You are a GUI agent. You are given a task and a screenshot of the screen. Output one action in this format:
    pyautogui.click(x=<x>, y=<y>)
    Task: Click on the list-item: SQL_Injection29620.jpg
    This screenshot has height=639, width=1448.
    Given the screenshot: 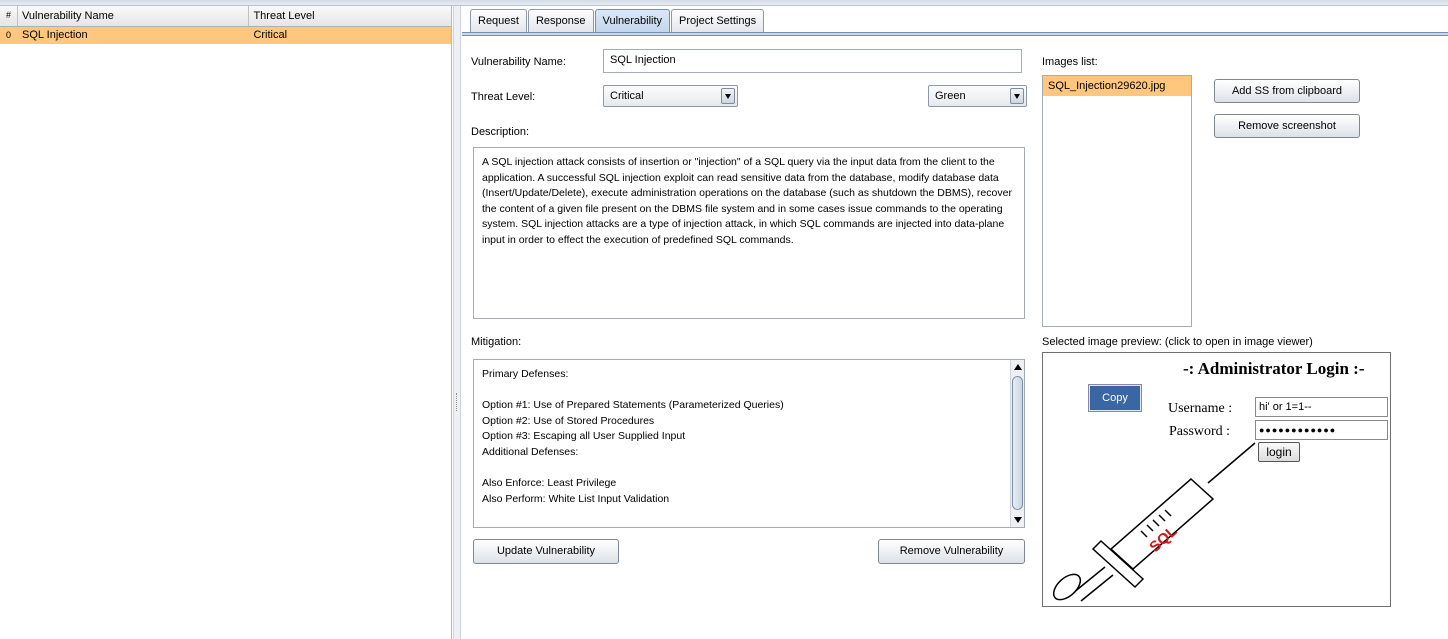 What is the action you would take?
    pyautogui.click(x=1117, y=86)
    